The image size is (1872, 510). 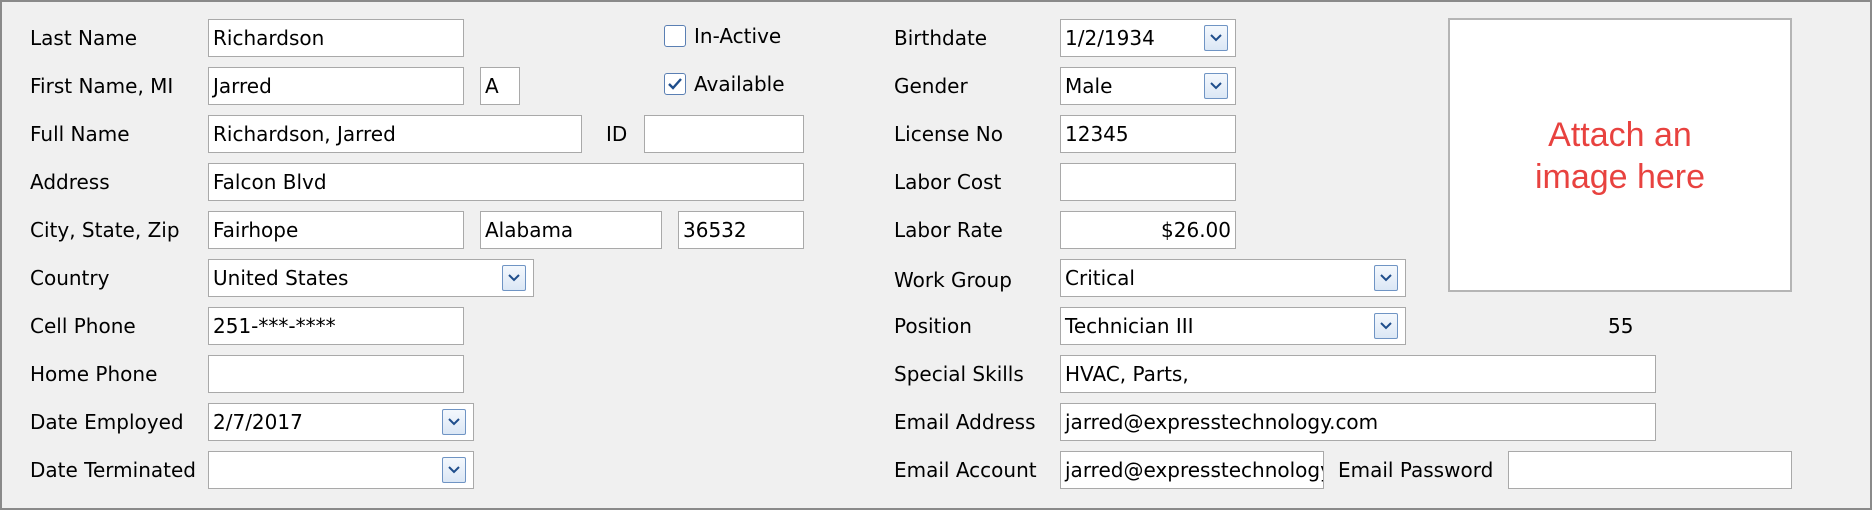 What do you see at coordinates (741, 230) in the screenshot?
I see `zip-field: 36532` at bounding box center [741, 230].